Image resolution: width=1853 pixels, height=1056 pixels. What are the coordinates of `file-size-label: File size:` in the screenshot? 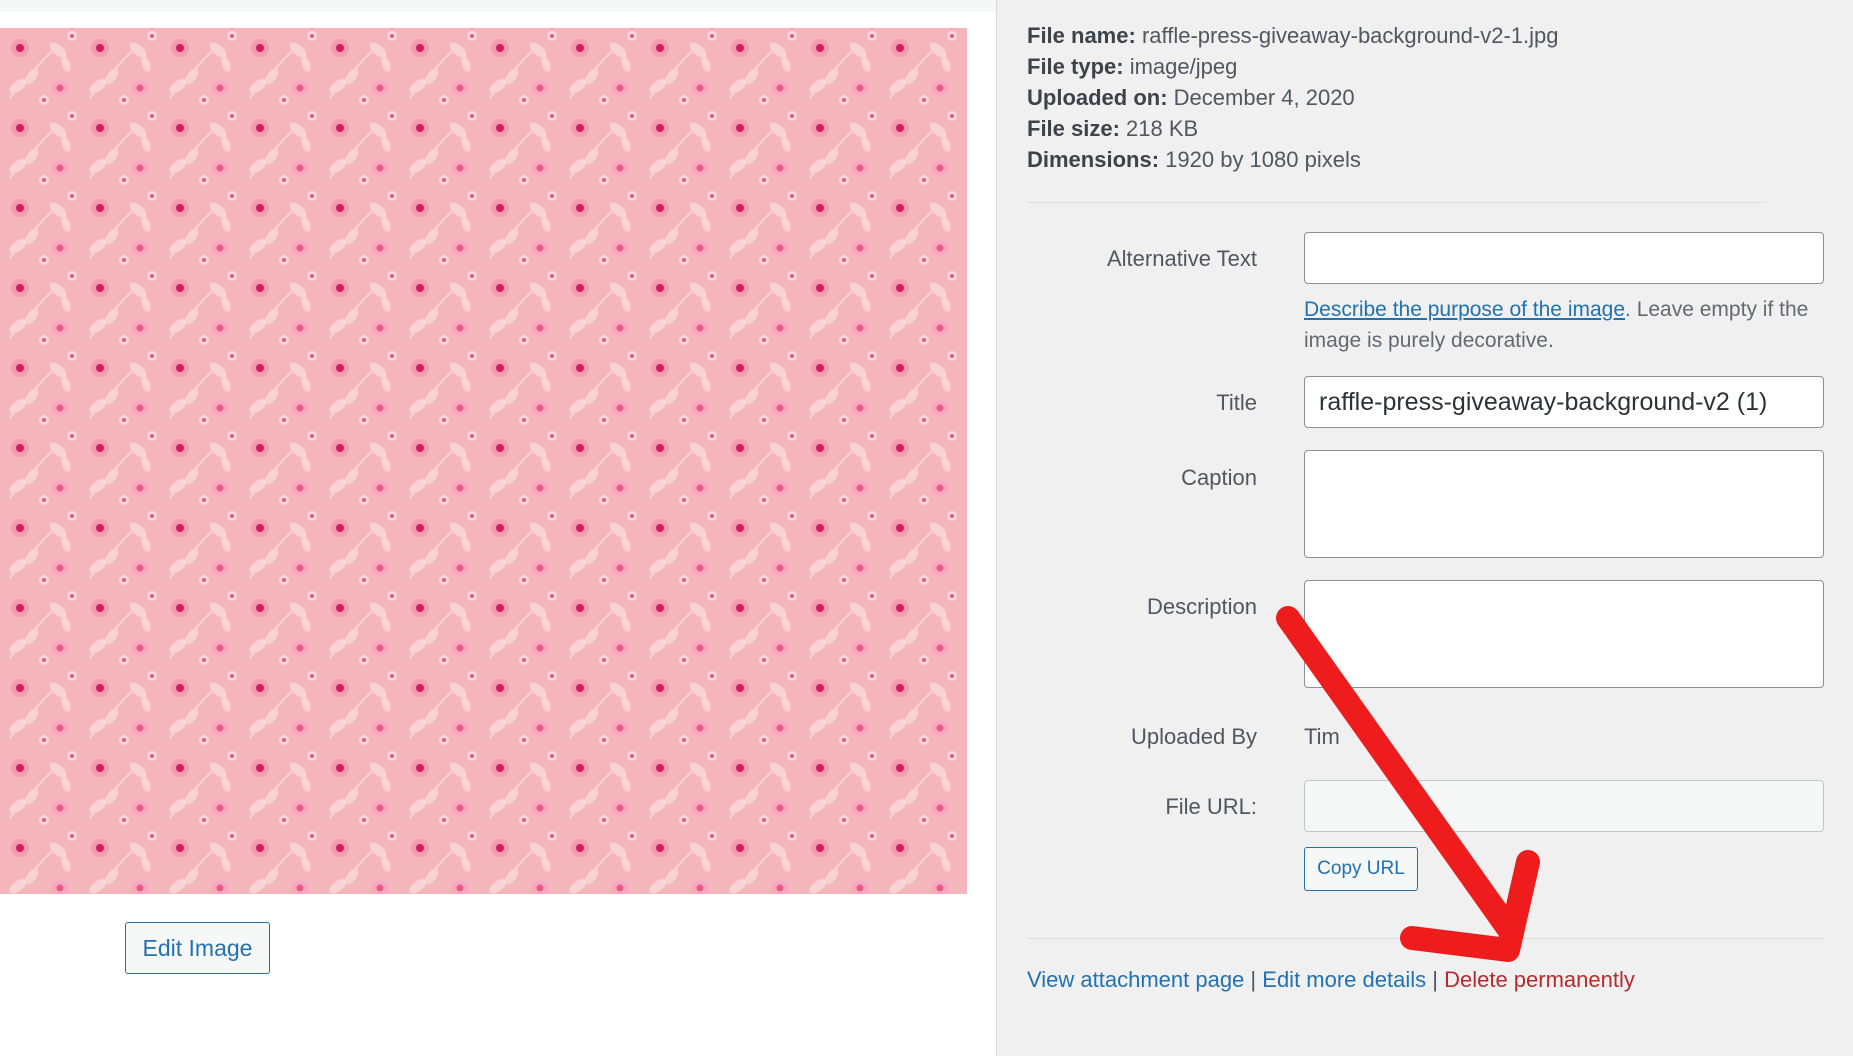 It's located at (1073, 128).